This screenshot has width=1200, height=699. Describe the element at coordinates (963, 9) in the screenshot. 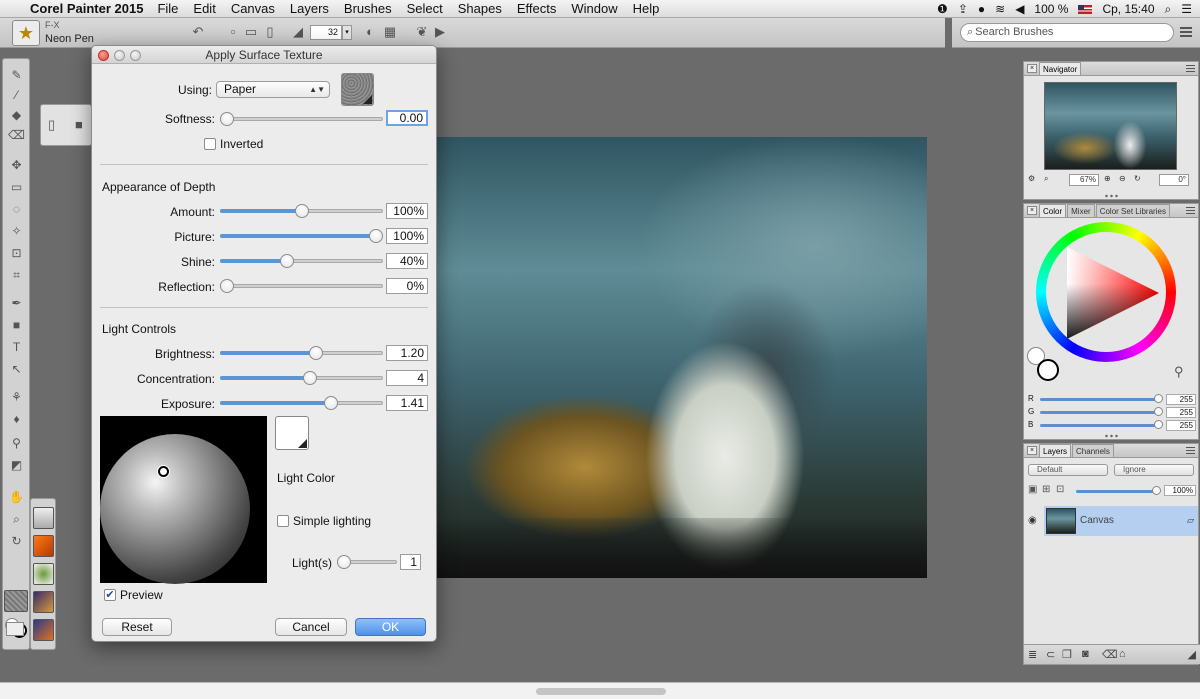

I see `upload-icon: ⇪` at that location.